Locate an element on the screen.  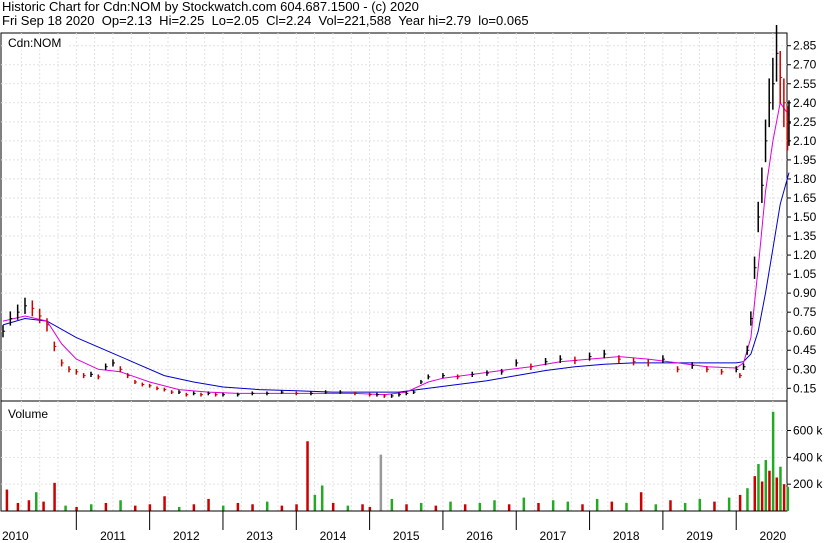
x-tick-label: 2014 is located at coordinates (333, 536).